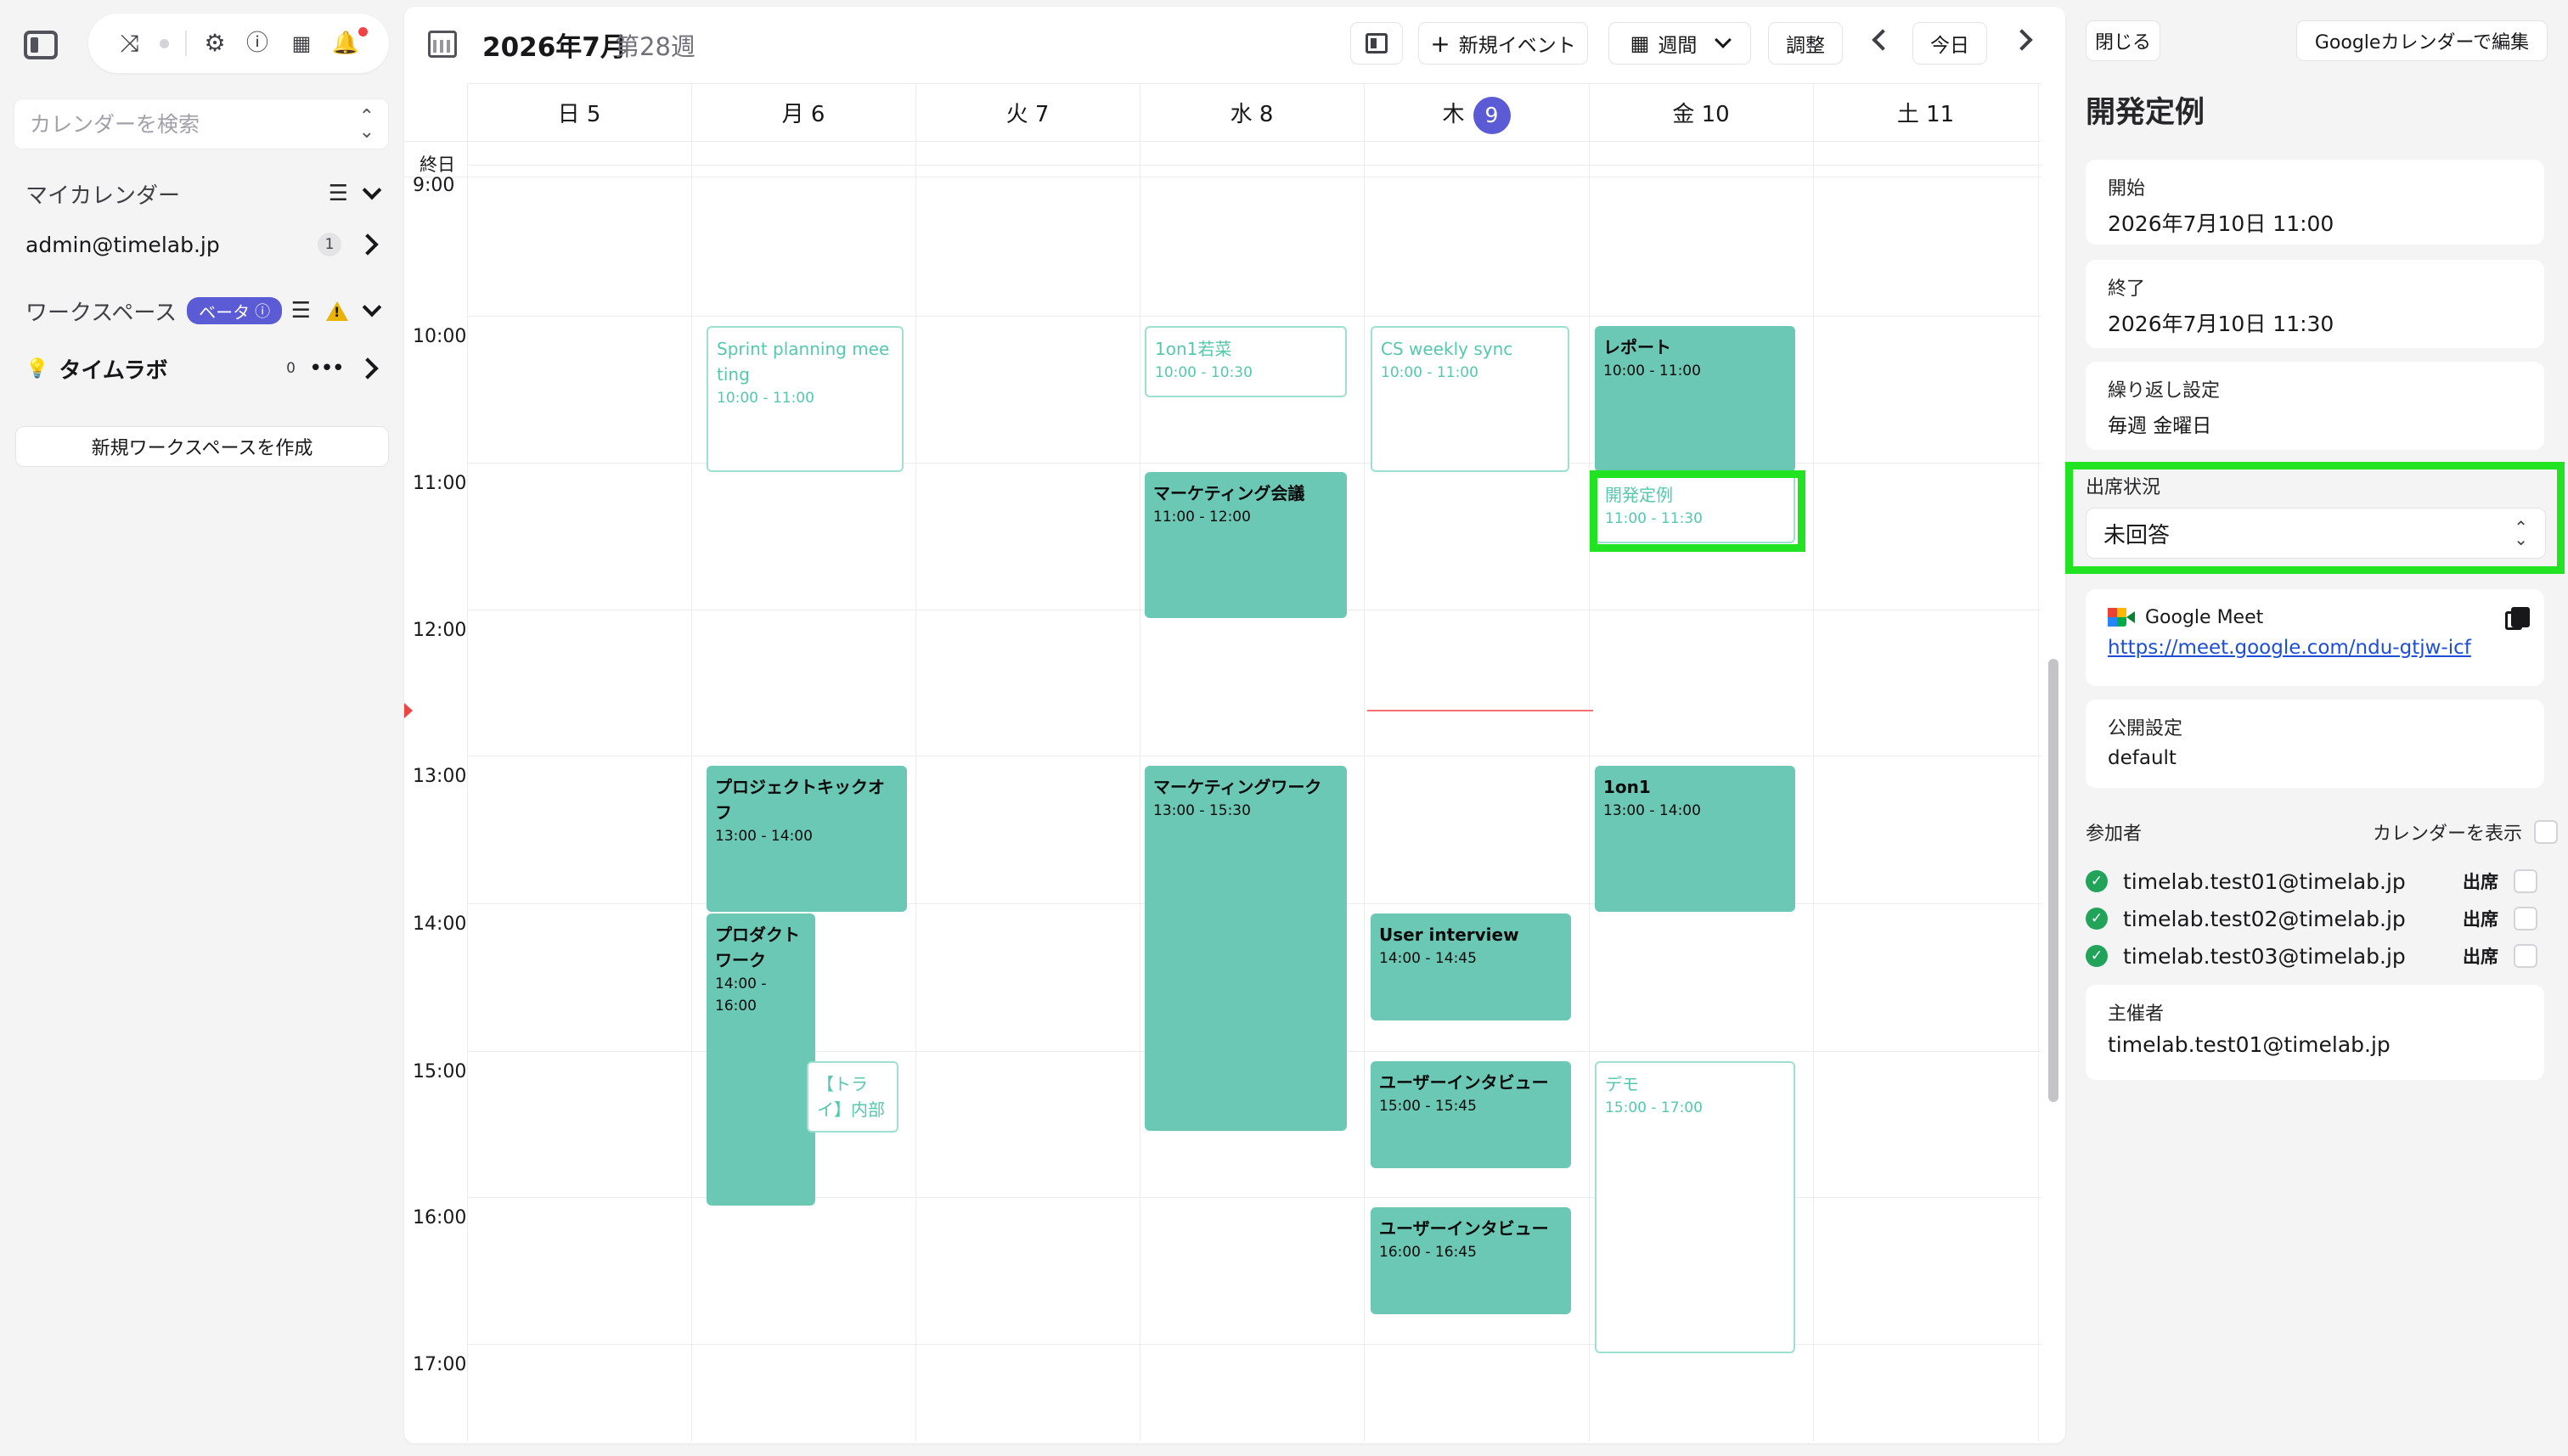 The width and height of the screenshot is (2568, 1456). I want to click on calendar-event: 【トライ】内部, so click(852, 1097).